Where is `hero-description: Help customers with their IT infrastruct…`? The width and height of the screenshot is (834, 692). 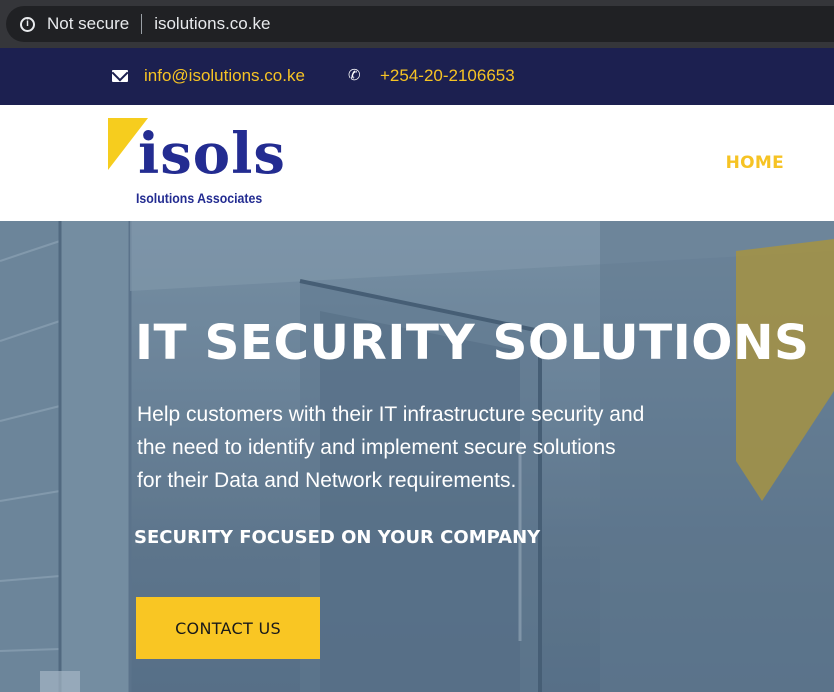
hero-description: Help customers with their IT infrastruct… is located at coordinates (417, 447).